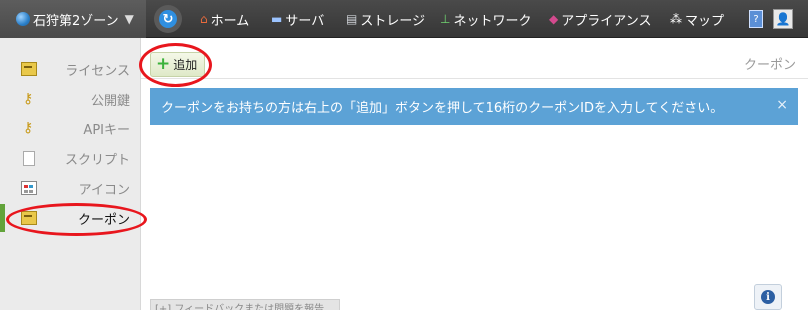 The width and height of the screenshot is (808, 310). Describe the element at coordinates (76, 219) in the screenshot. I see `annotation-ring-coupon` at that location.